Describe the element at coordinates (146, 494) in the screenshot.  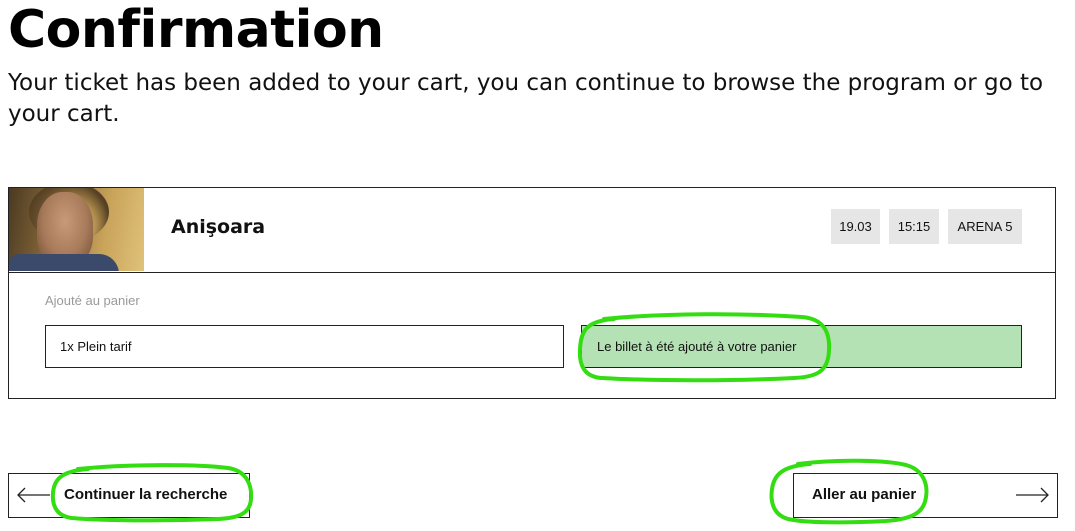
I see `continue-search-label: Continuer la recherche` at that location.